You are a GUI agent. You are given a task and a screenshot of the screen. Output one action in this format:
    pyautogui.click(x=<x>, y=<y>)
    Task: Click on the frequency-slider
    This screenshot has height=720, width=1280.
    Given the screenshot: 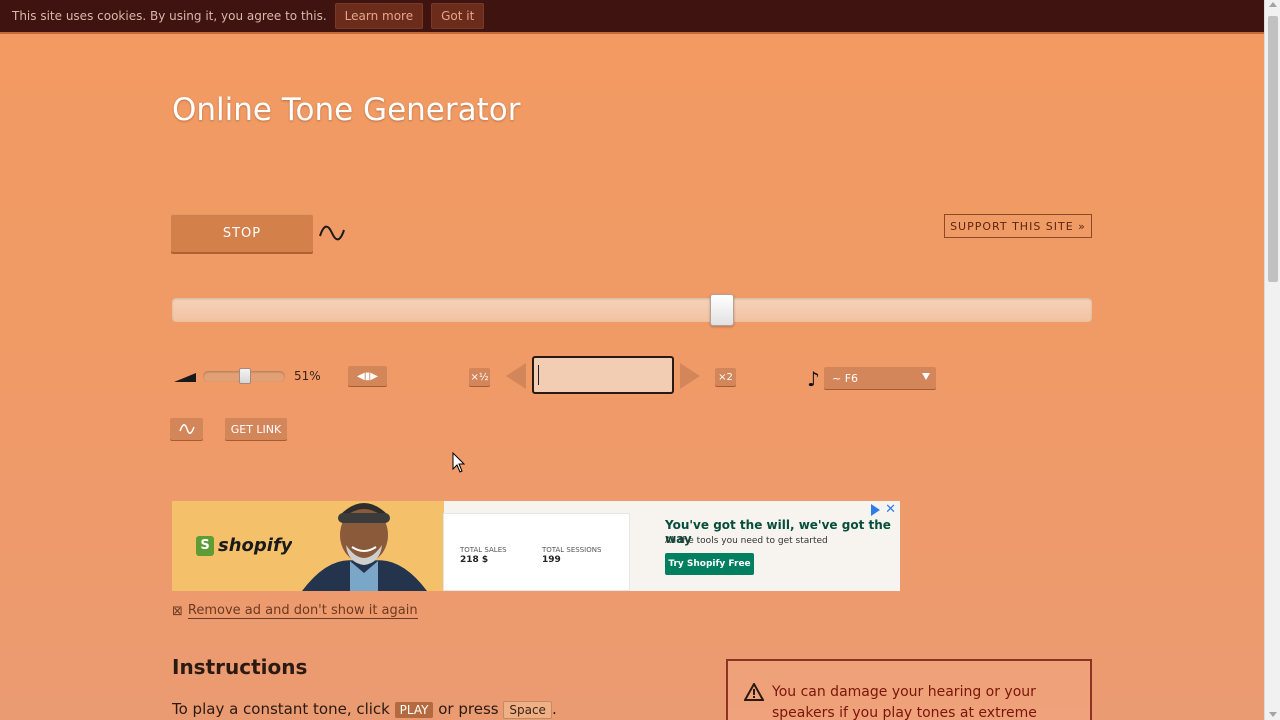 What is the action you would take?
    pyautogui.click(x=632, y=310)
    